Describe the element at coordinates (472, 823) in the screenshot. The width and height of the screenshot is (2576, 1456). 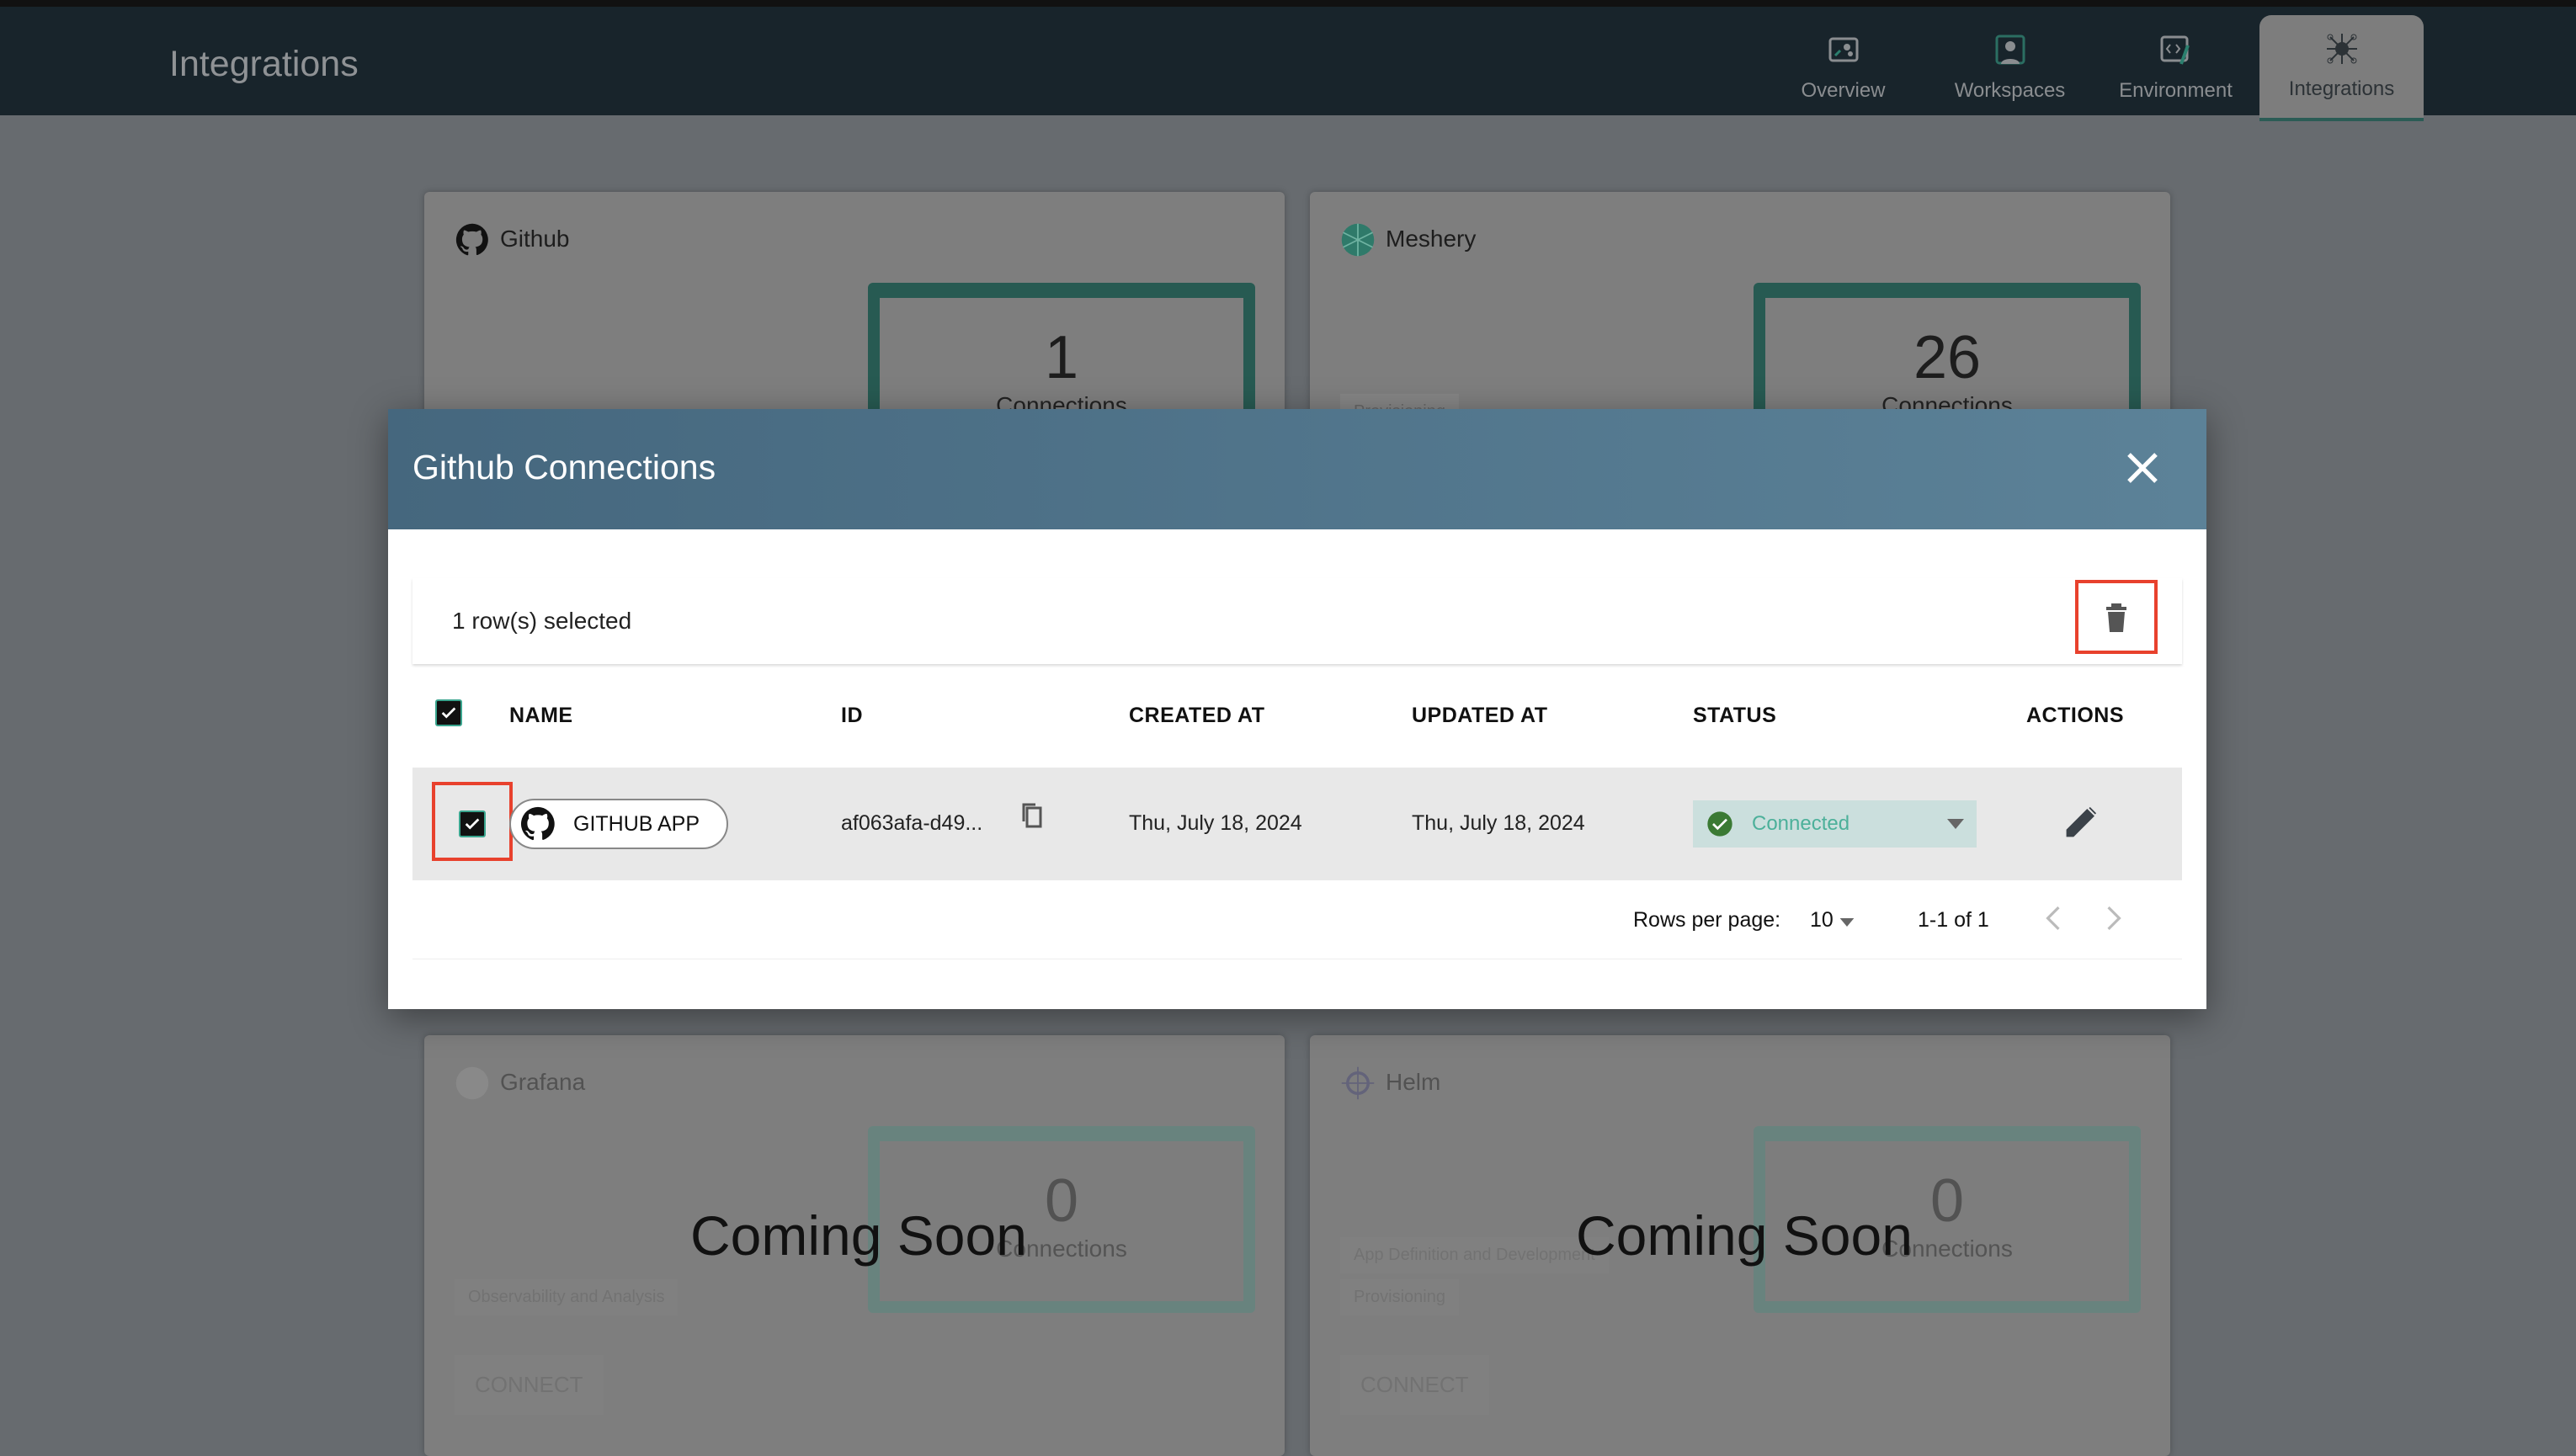
I see `row-checkbox` at that location.